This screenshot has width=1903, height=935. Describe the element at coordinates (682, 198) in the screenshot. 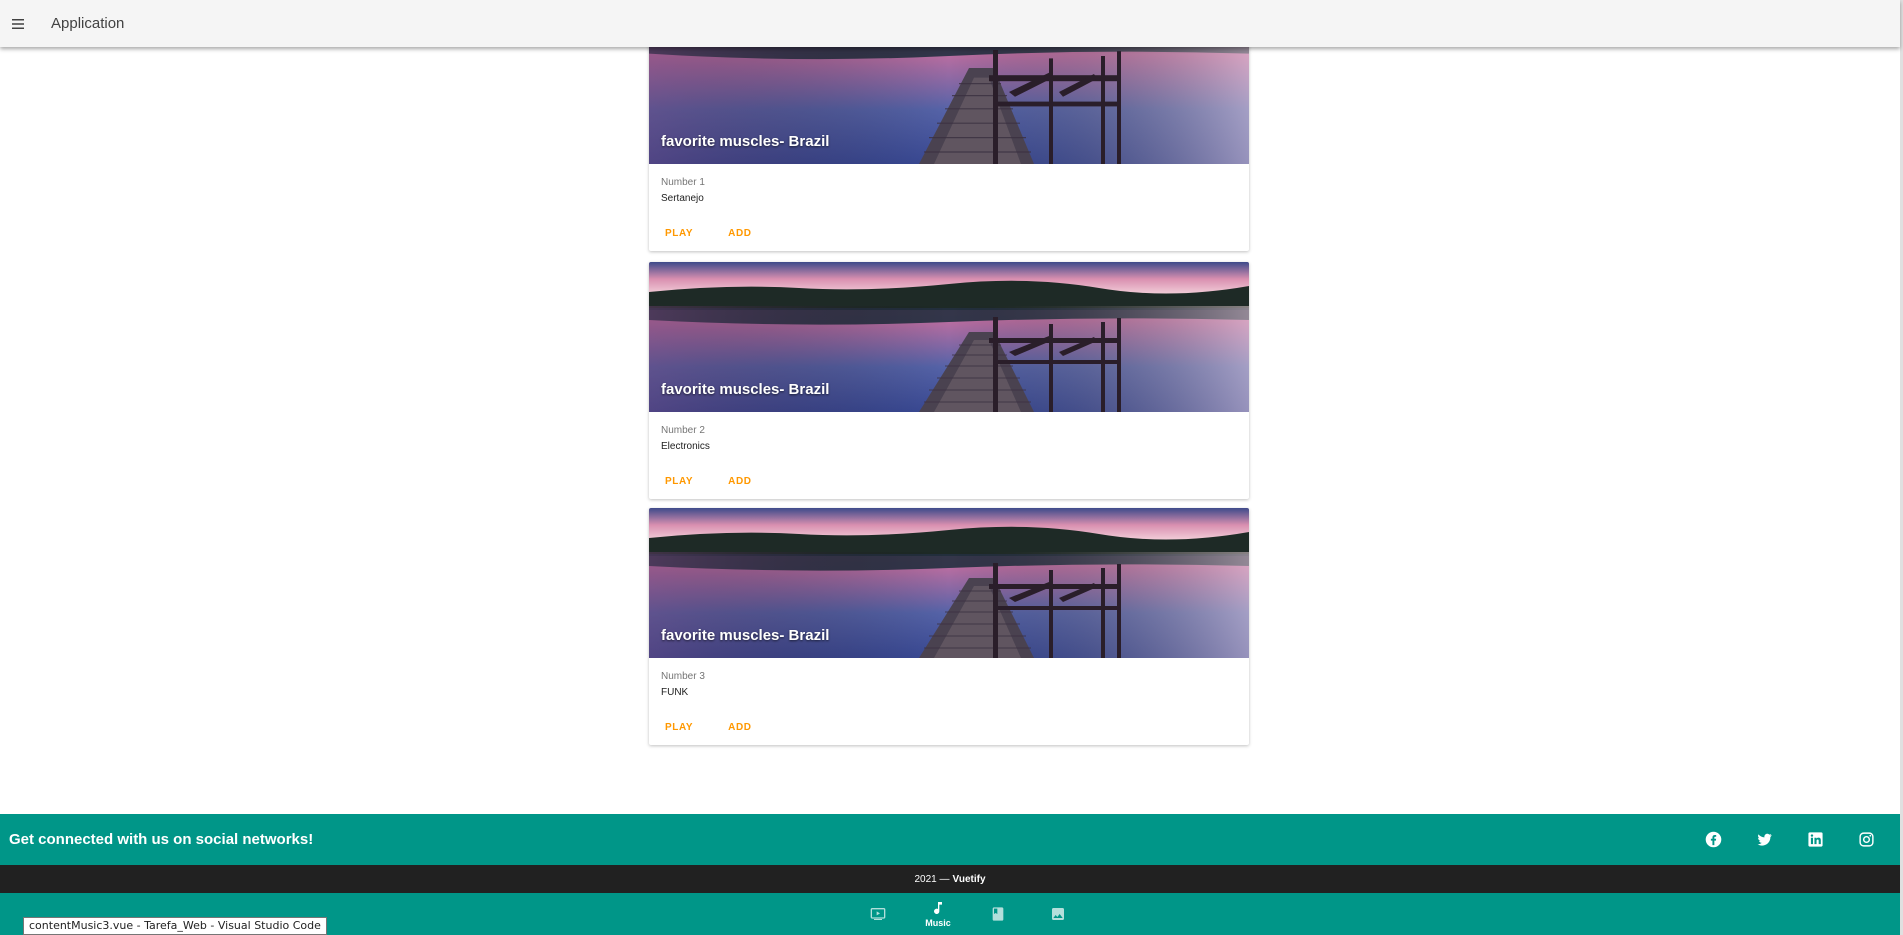

I see `card-genre: Sertanejo` at that location.